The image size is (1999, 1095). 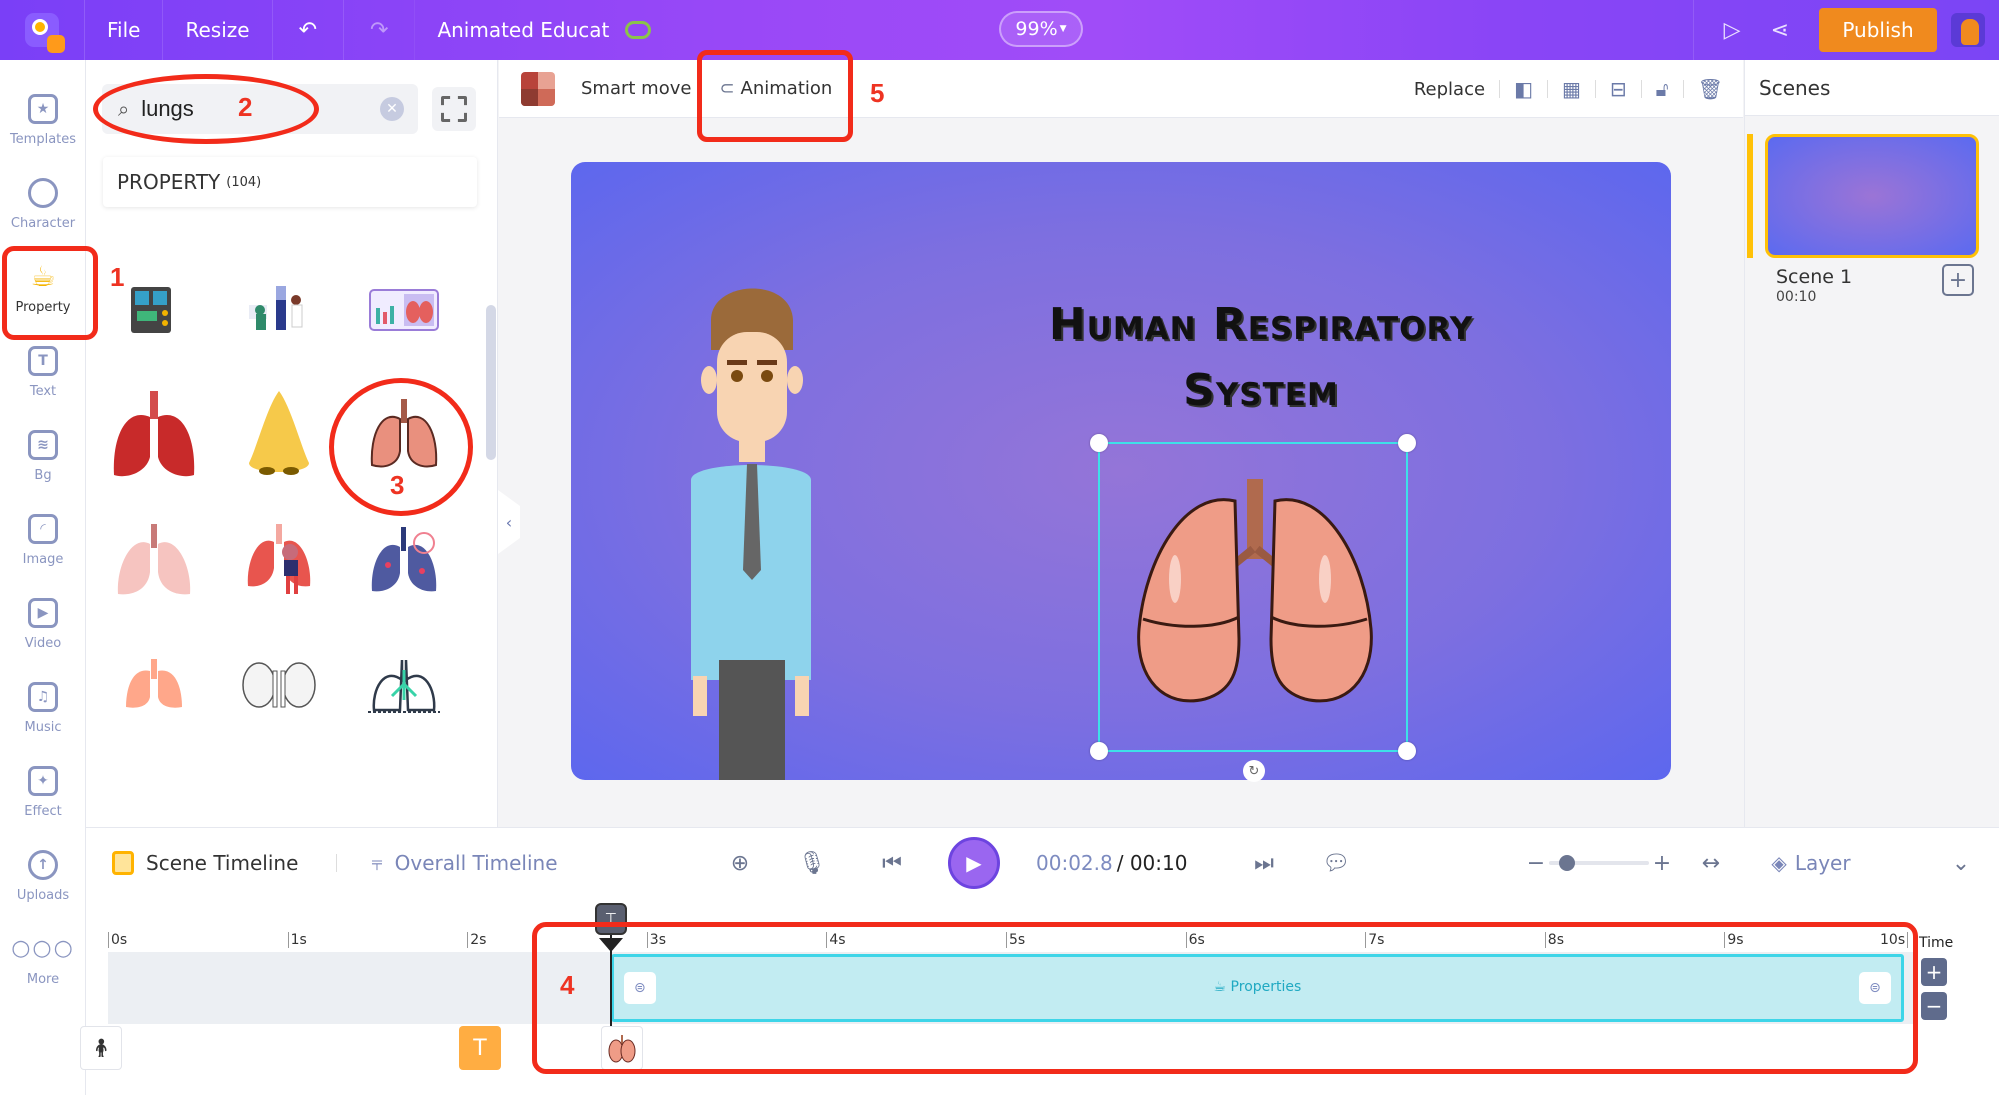 I want to click on annotation-number-1: 1, so click(x=117, y=277).